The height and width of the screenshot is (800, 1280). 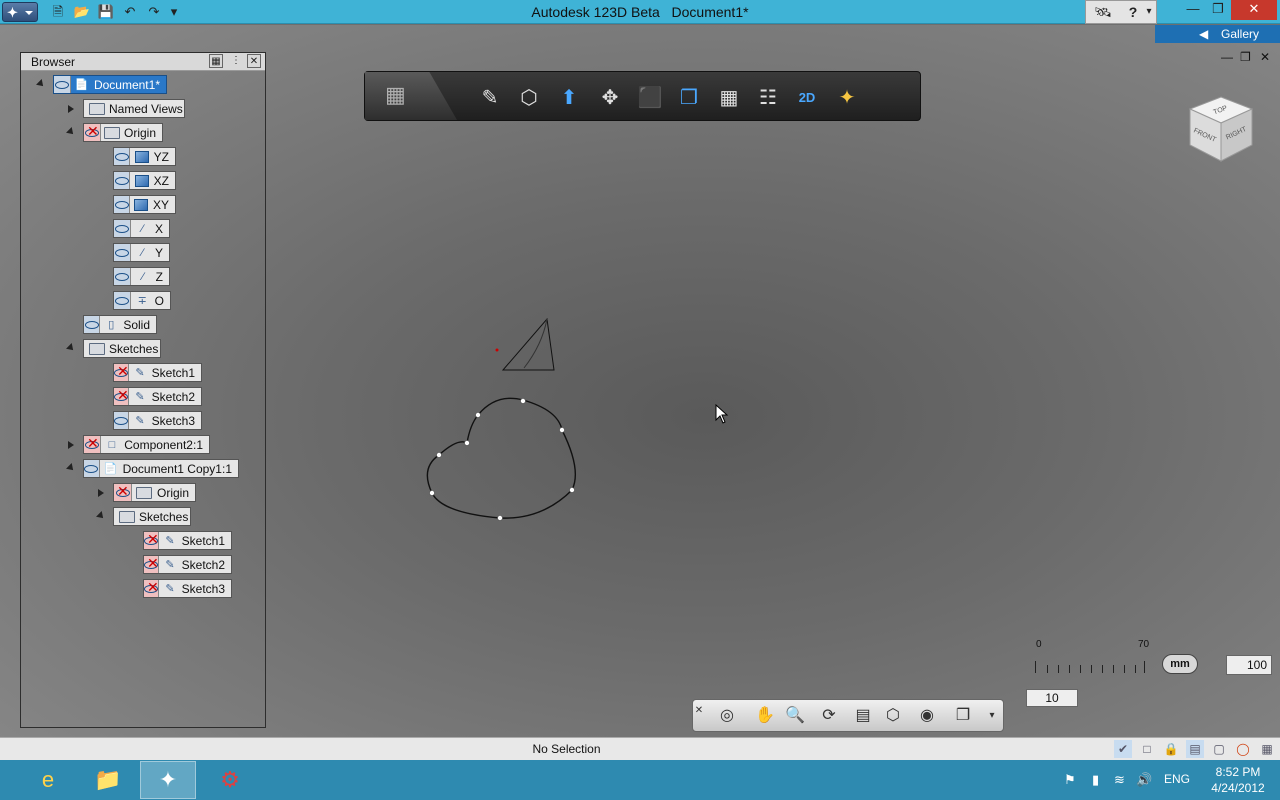 I want to click on tree-node-component2: □ Component2:1, so click(x=146, y=444).